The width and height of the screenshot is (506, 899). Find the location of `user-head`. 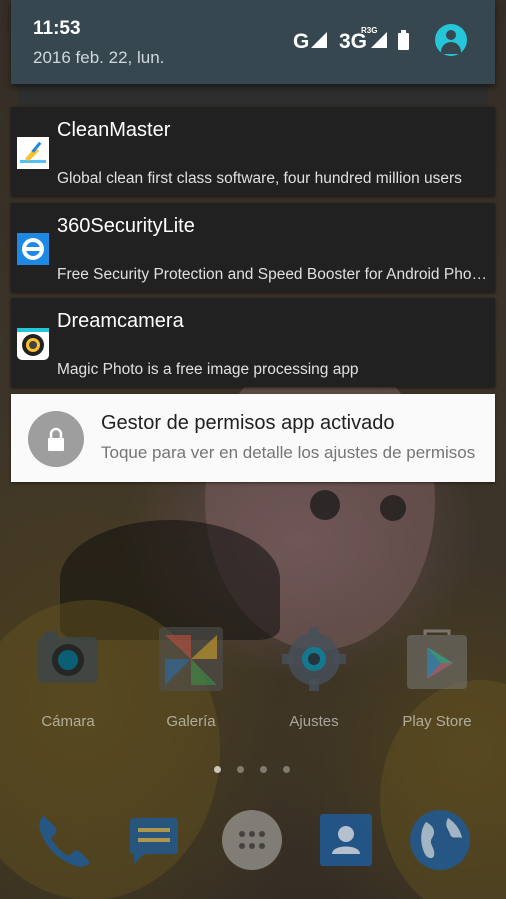

user-head is located at coordinates (451, 35).